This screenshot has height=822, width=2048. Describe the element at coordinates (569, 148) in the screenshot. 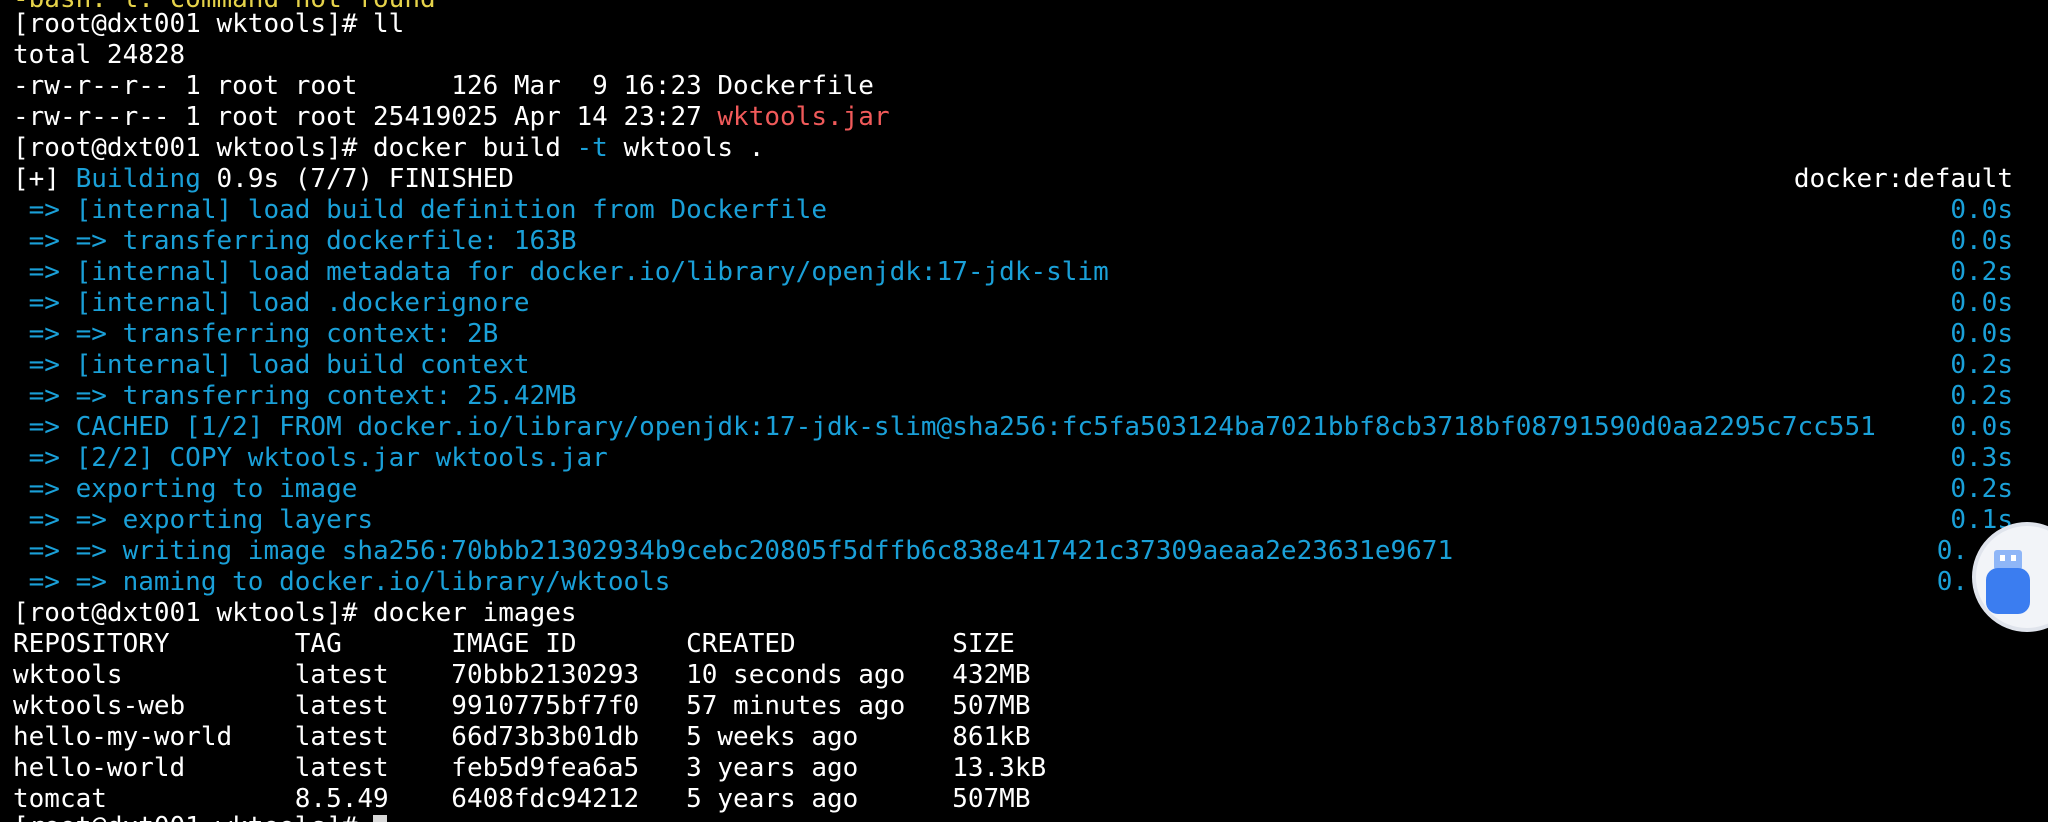

I see `command-docker-build: docker build -t wktools .` at that location.